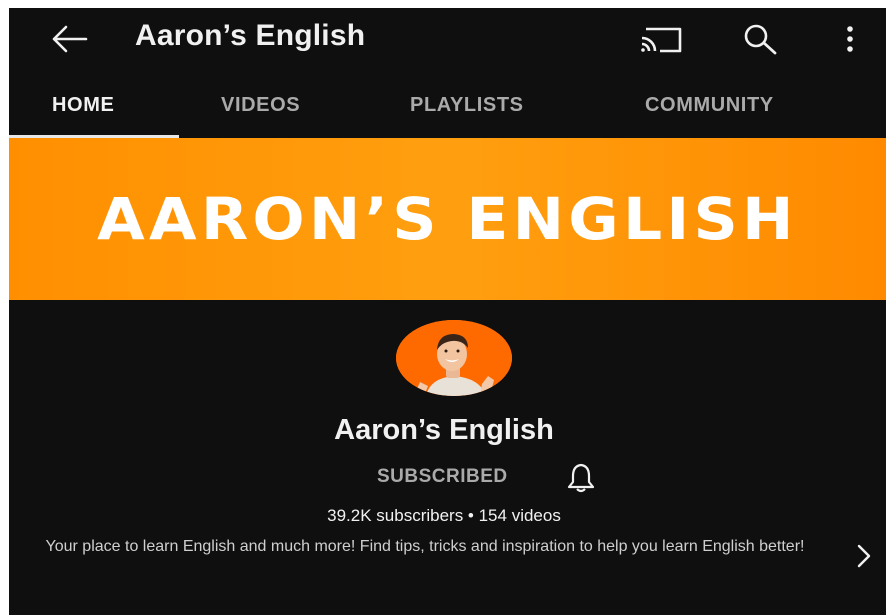  I want to click on back-button, so click(69, 39).